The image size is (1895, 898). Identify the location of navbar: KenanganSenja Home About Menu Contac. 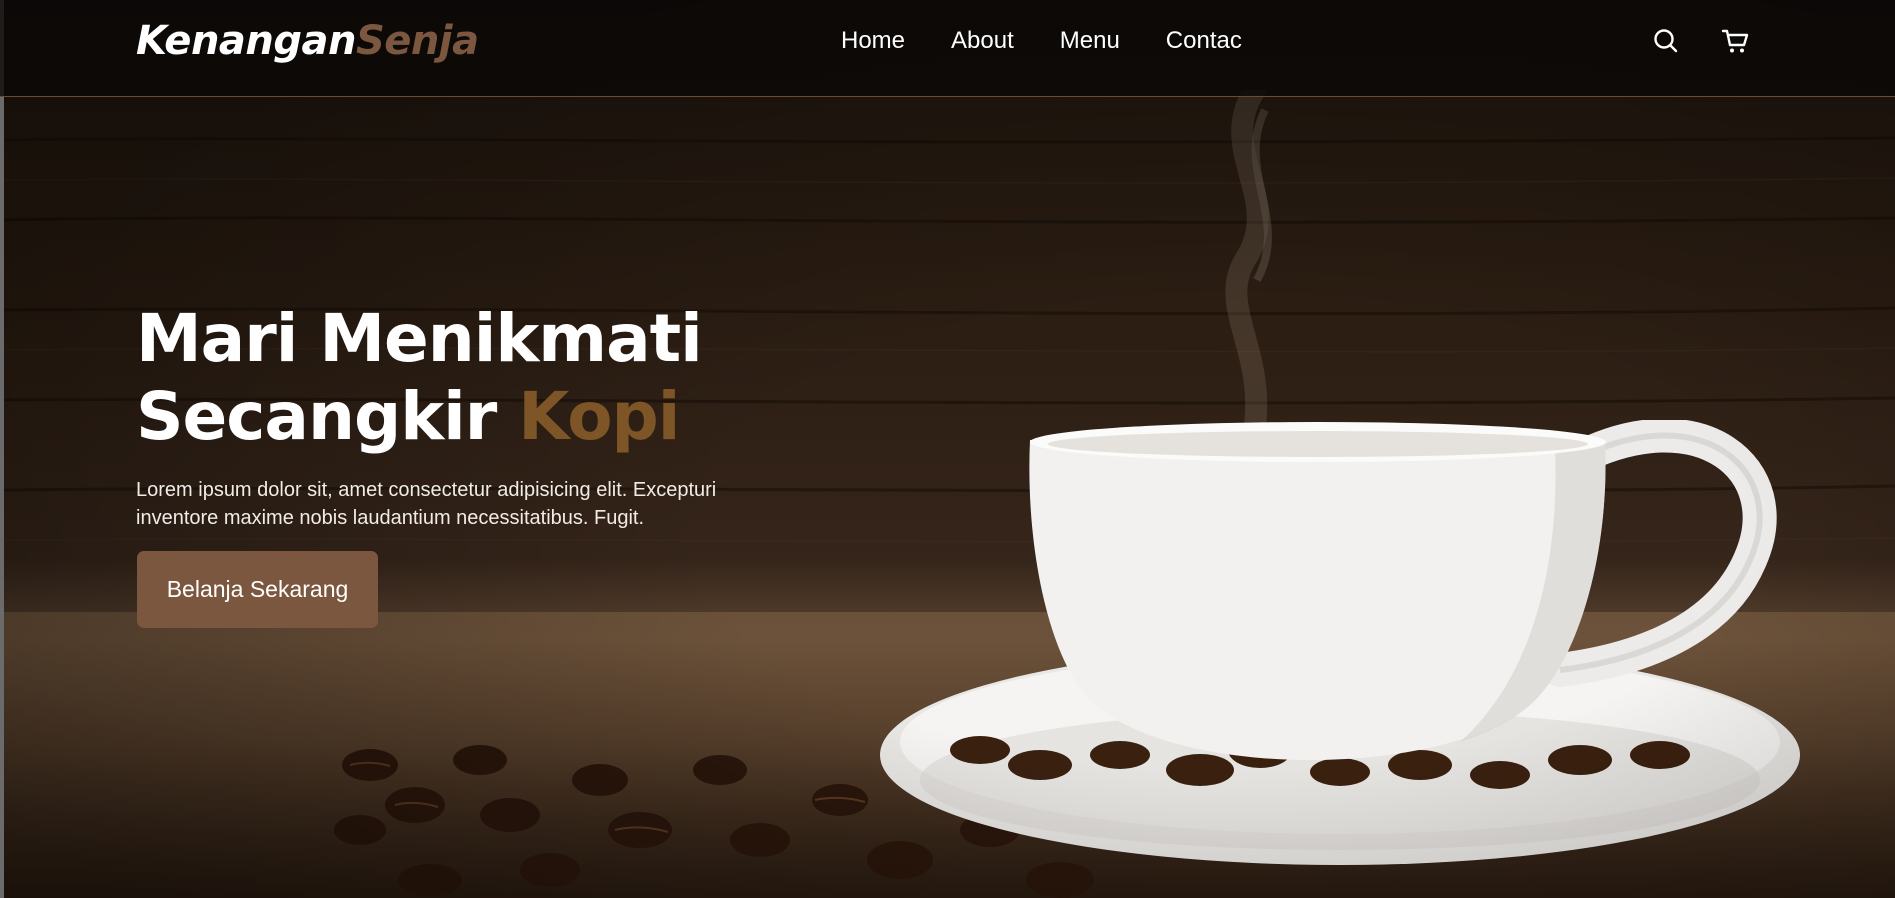
(947, 48).